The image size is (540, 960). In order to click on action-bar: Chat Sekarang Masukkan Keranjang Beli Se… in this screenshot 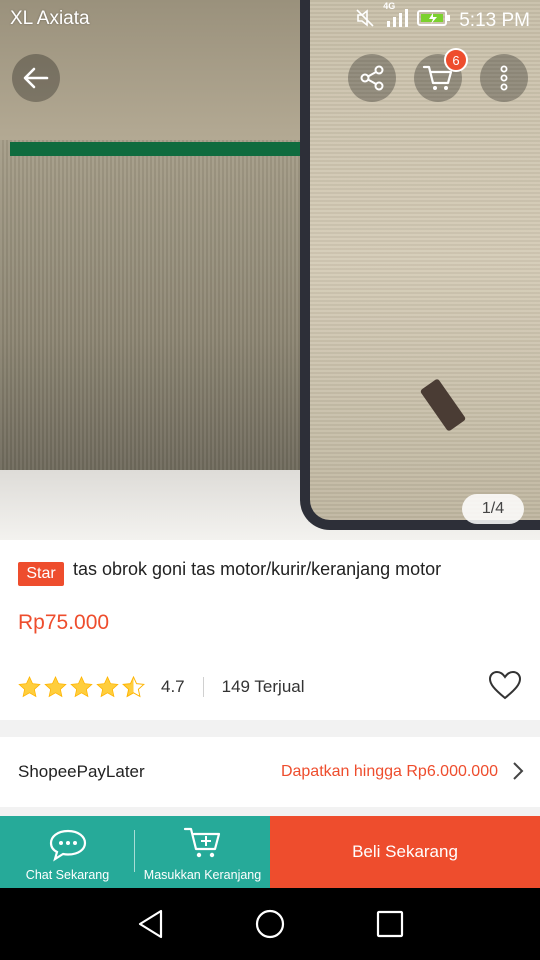, I will do `click(270, 852)`.